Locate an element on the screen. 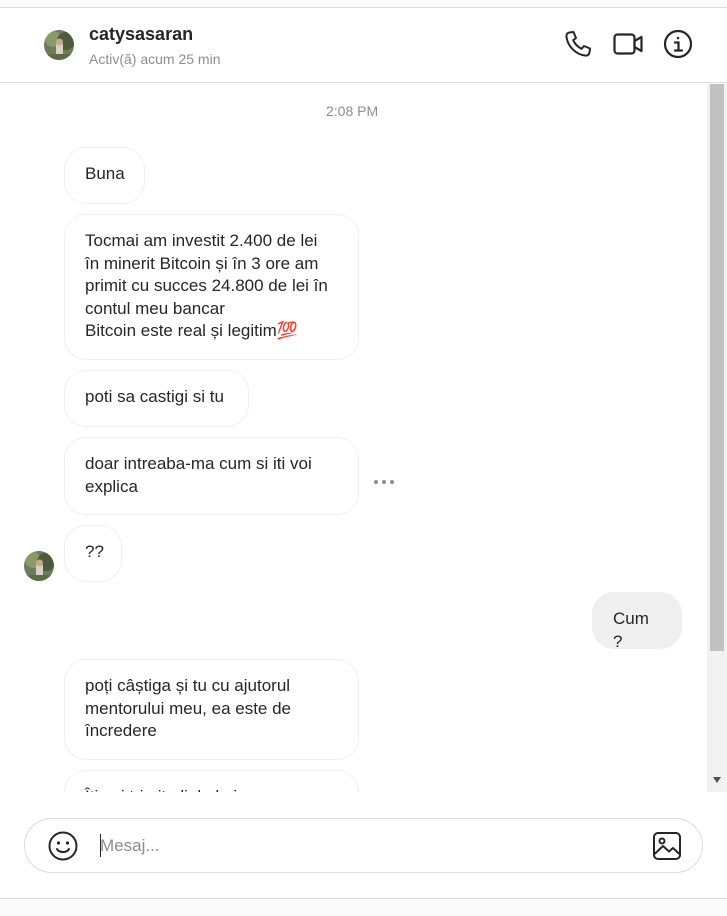  more-horizontal-icon is located at coordinates (384, 479).